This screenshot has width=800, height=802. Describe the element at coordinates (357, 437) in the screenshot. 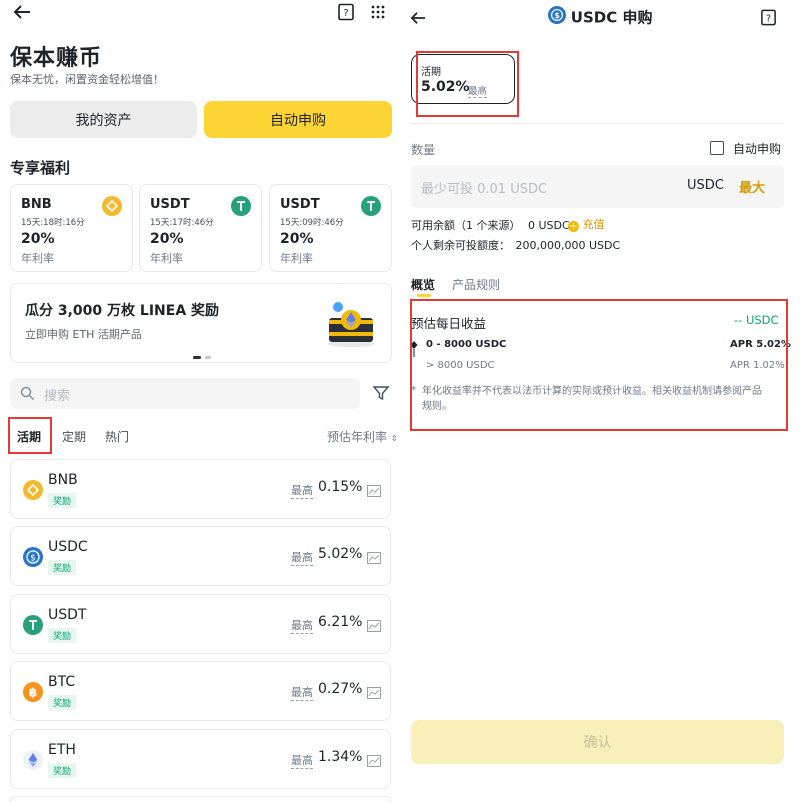

I see `sort-label: 预估年利率` at that location.